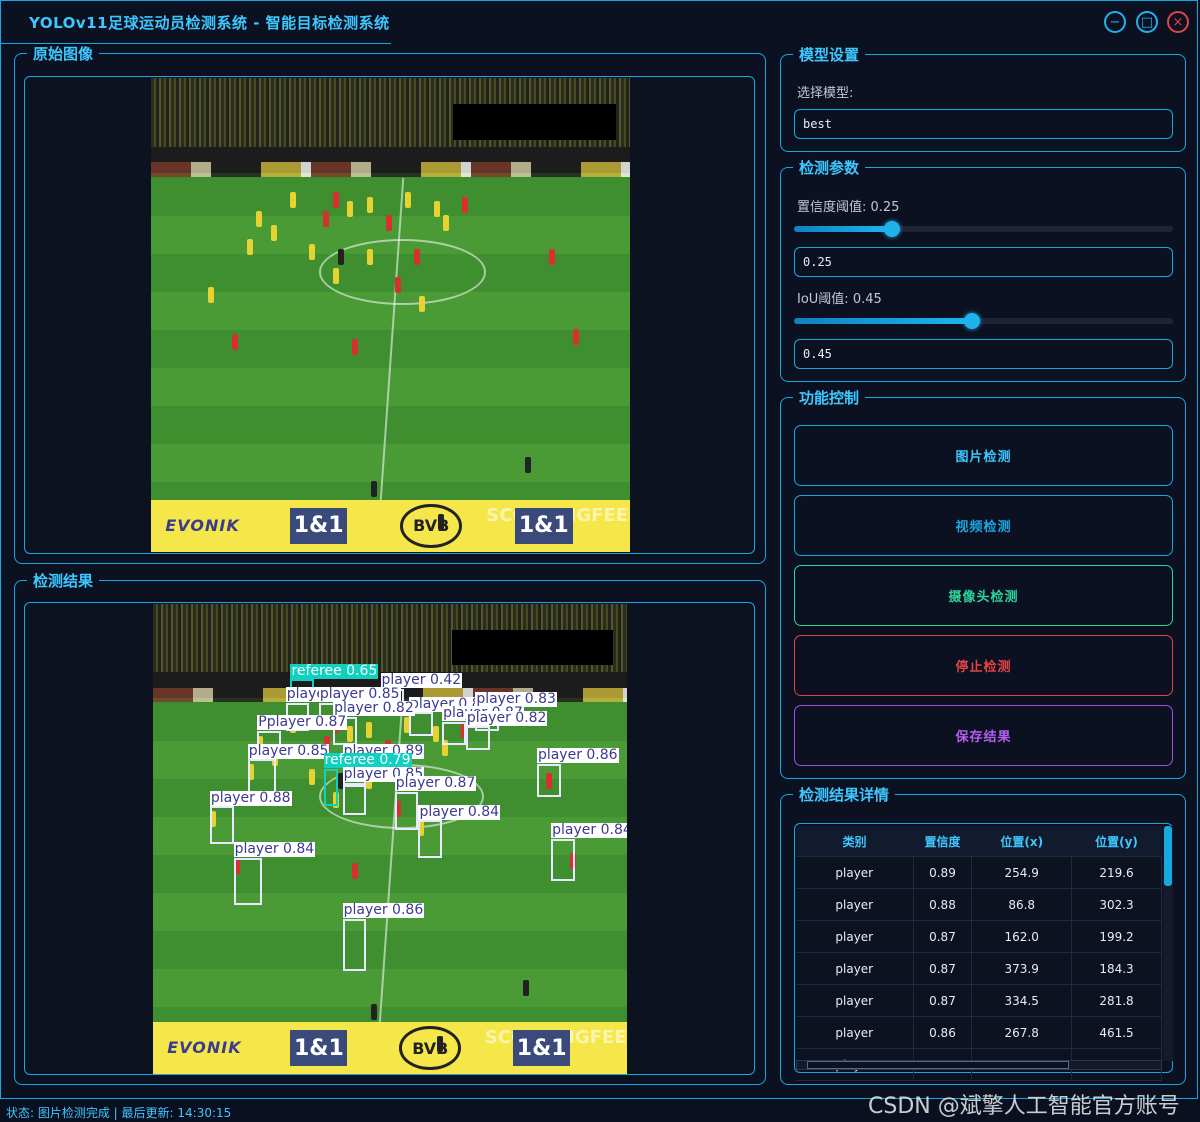 Image resolution: width=1200 pixels, height=1122 pixels. What do you see at coordinates (942, 841) in the screenshot?
I see `column-header-confidence: 置信度` at bounding box center [942, 841].